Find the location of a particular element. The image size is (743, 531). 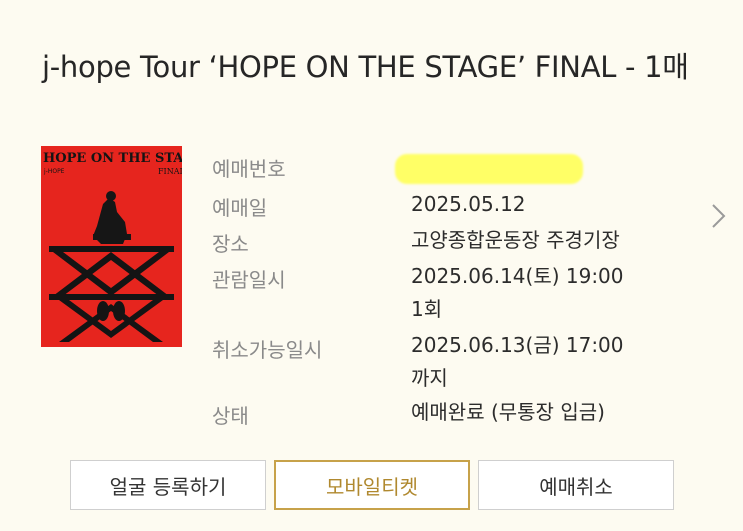

label-booking-date: 예매일 is located at coordinates (240, 208).